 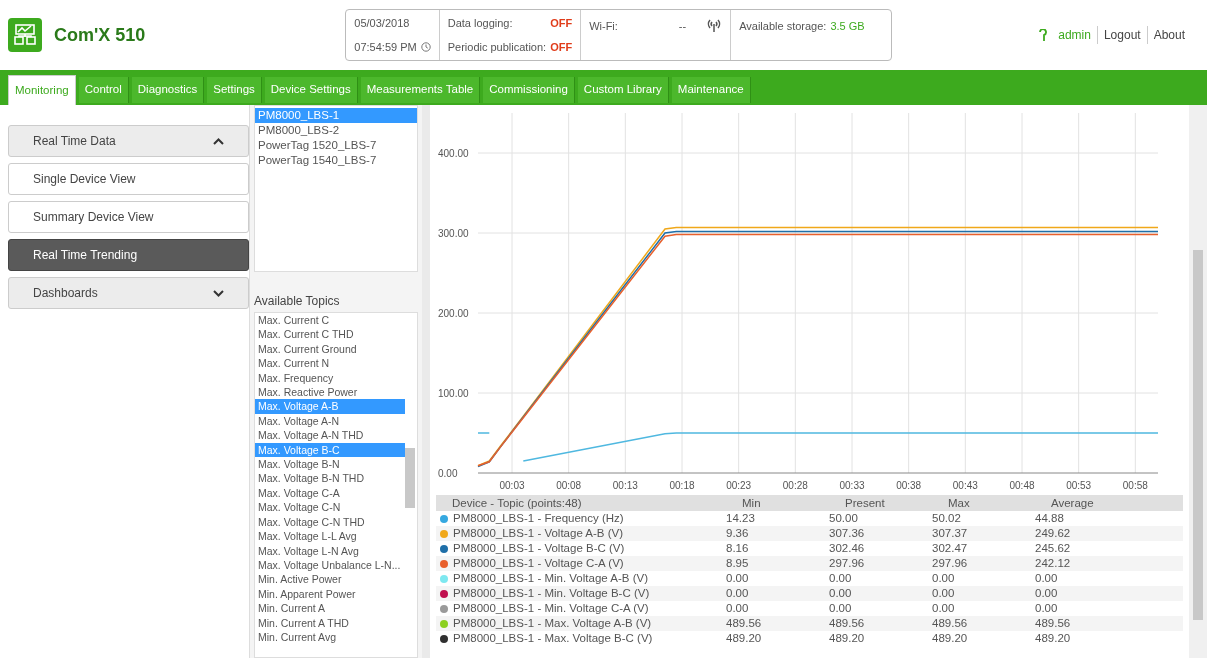 I want to click on sidebar-item: Summary Device View, so click(x=128, y=217).